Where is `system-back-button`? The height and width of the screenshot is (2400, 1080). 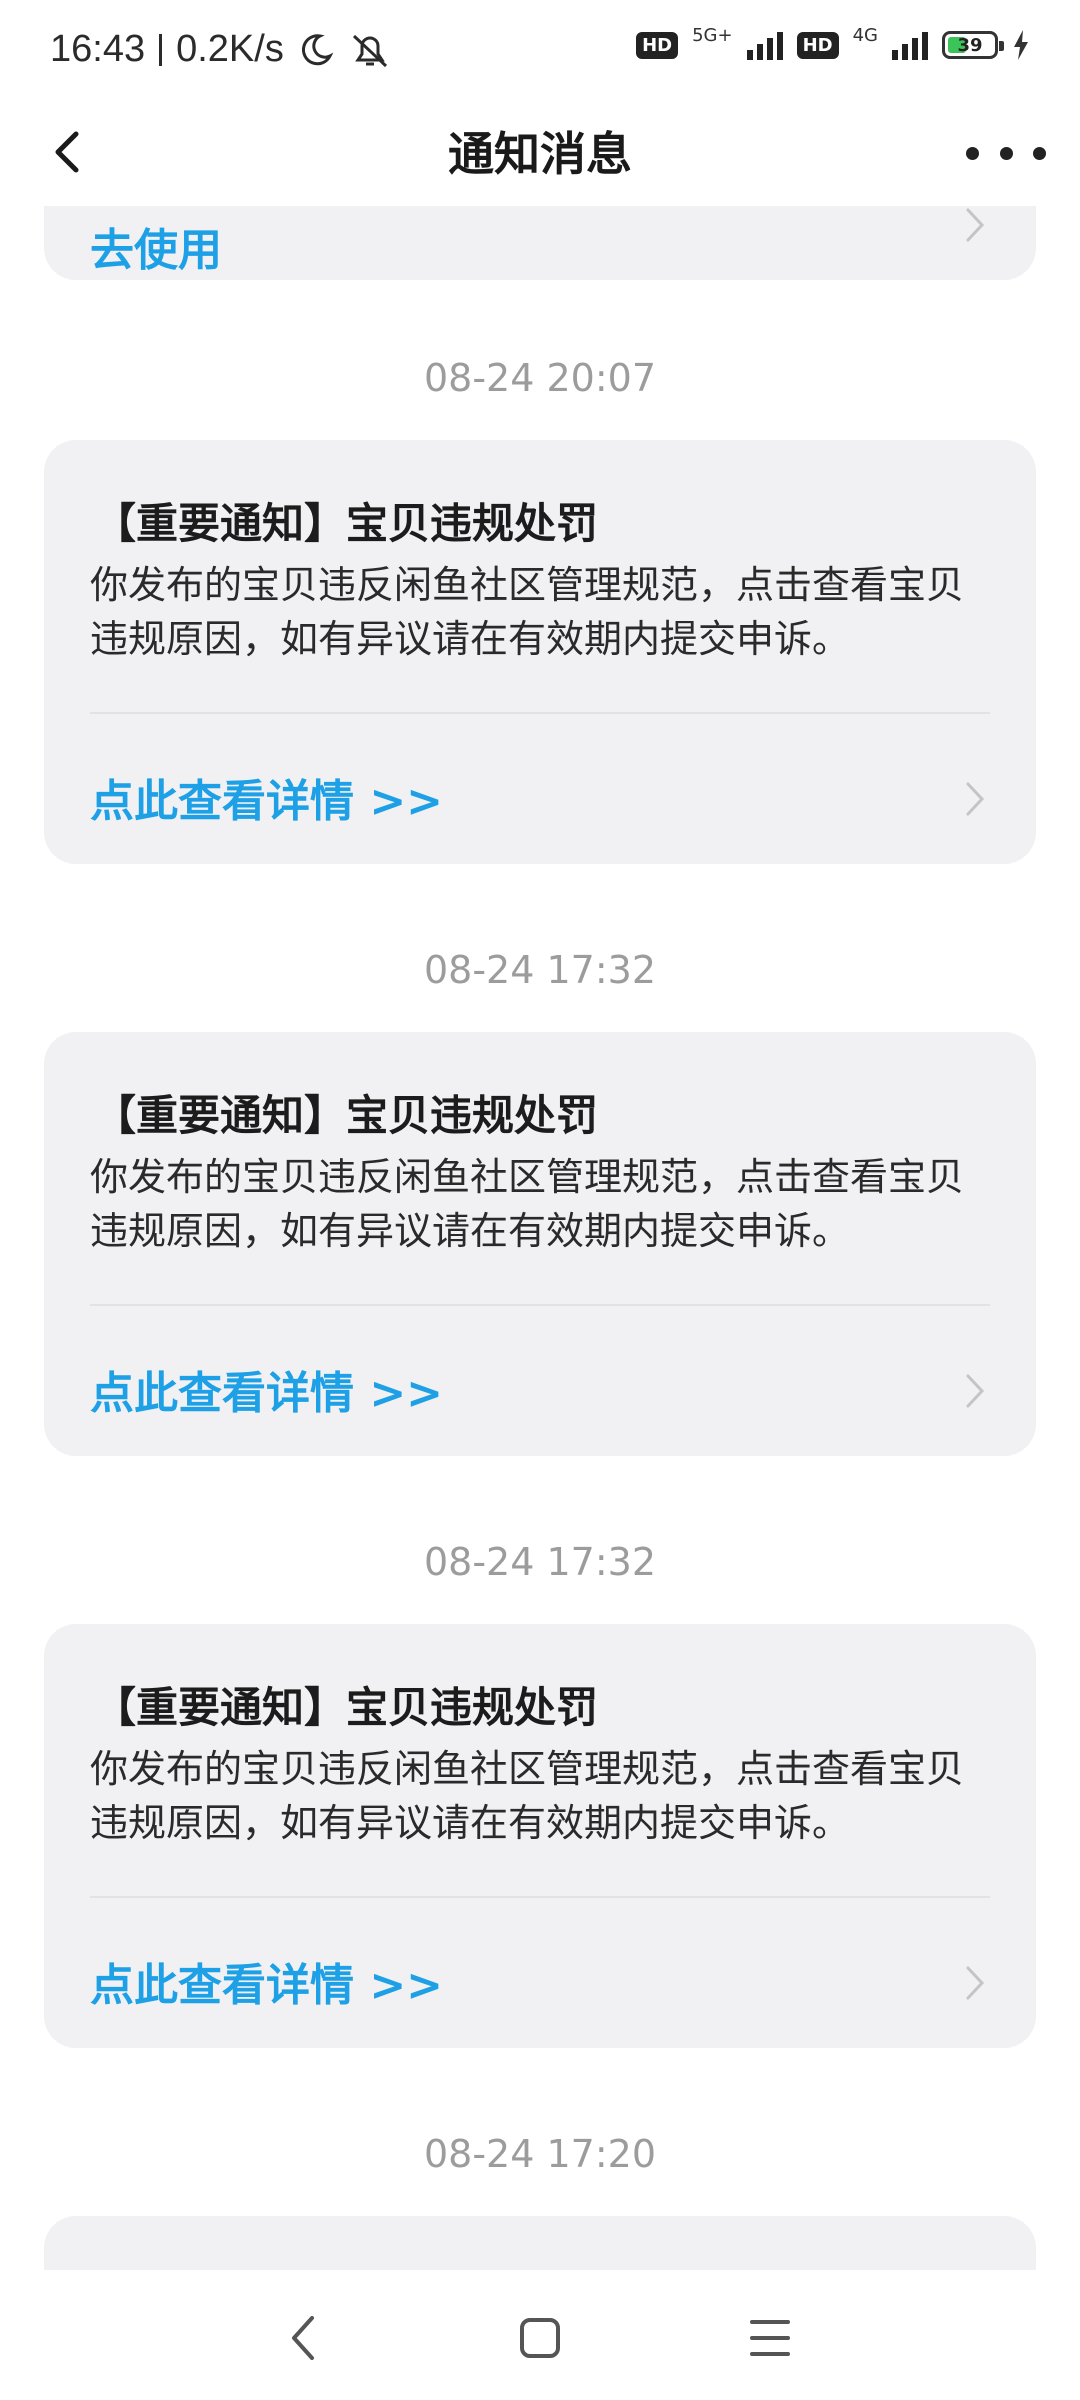
system-back-button is located at coordinates (304, 2338).